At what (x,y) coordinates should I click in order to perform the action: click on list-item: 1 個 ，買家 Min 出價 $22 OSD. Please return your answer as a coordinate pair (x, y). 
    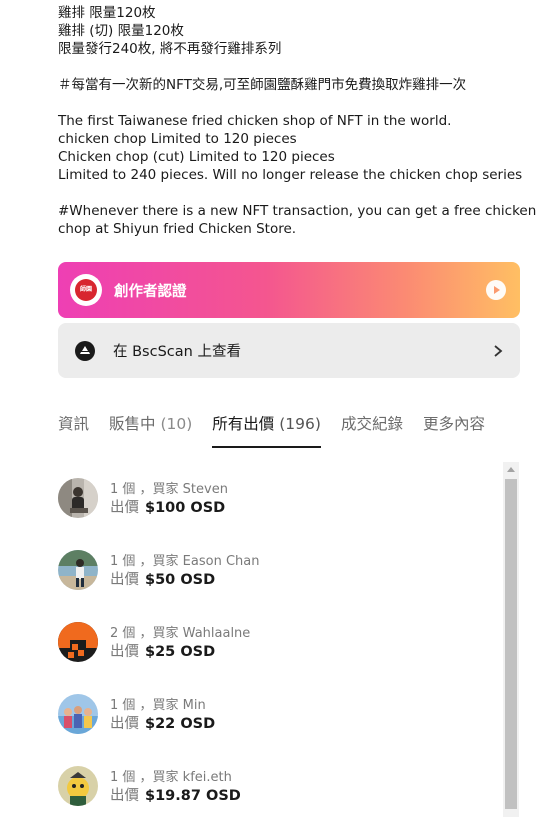
    Looking at the image, I should click on (278, 714).